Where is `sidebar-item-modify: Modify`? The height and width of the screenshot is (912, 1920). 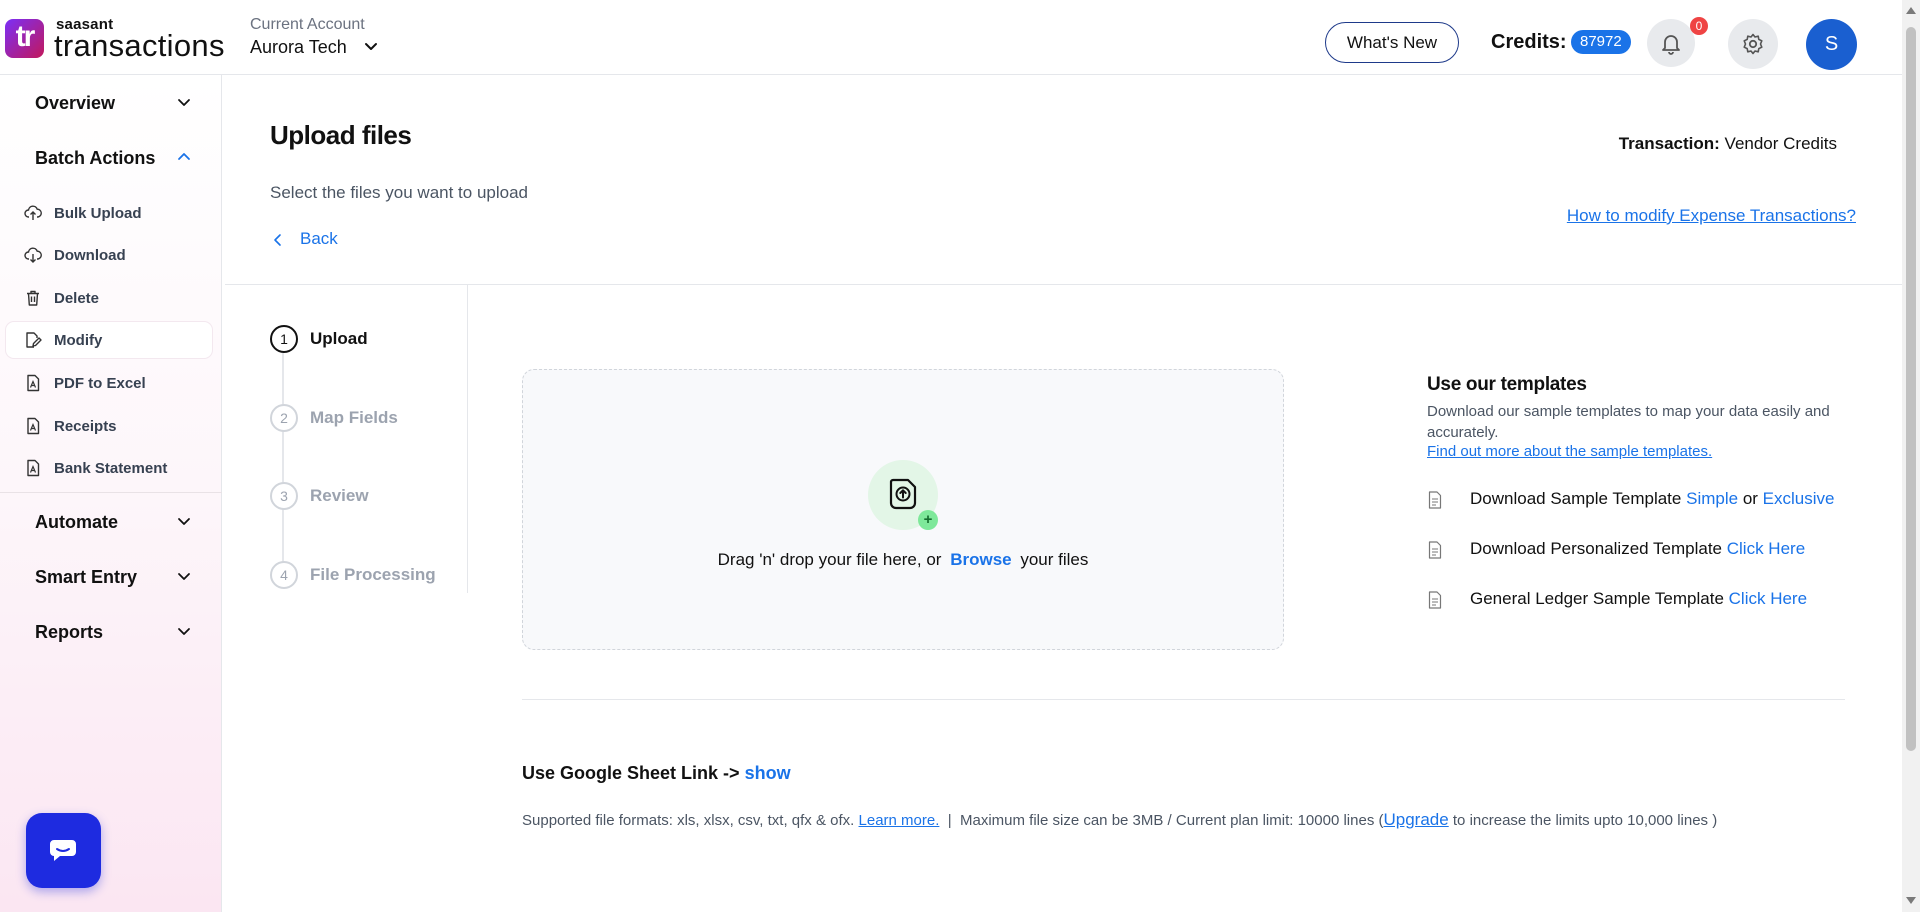 sidebar-item-modify: Modify is located at coordinates (109, 340).